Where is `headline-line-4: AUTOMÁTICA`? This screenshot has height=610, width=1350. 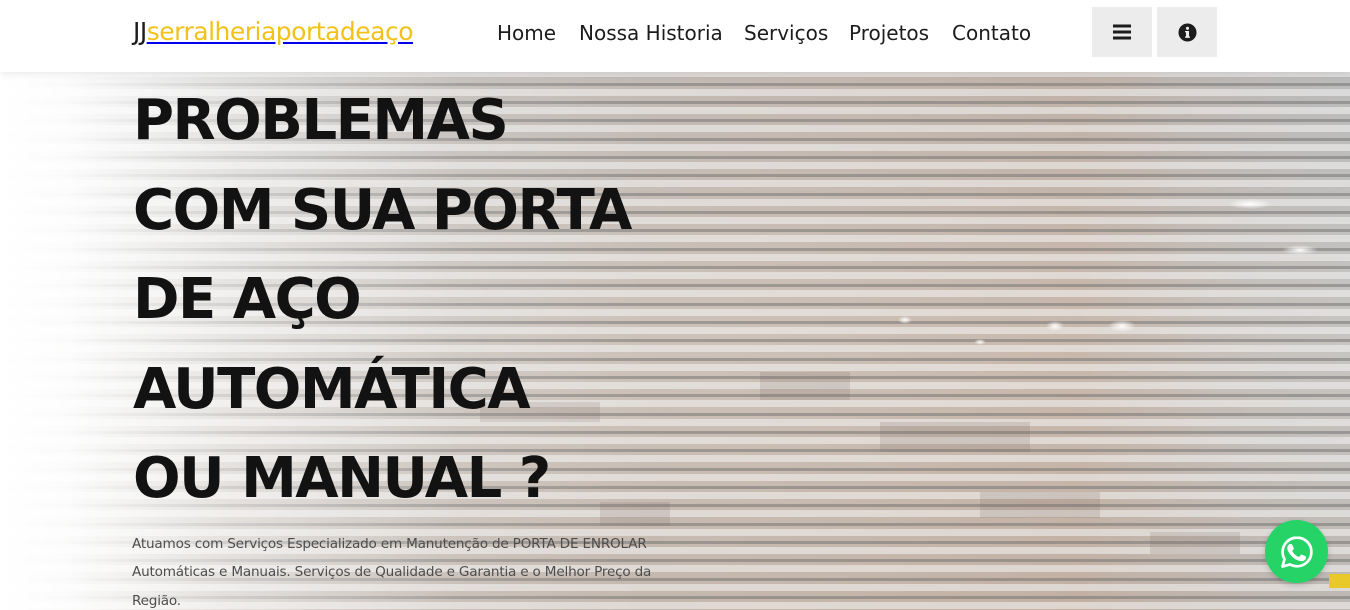 headline-line-4: AUTOMÁTICA is located at coordinates (332, 389).